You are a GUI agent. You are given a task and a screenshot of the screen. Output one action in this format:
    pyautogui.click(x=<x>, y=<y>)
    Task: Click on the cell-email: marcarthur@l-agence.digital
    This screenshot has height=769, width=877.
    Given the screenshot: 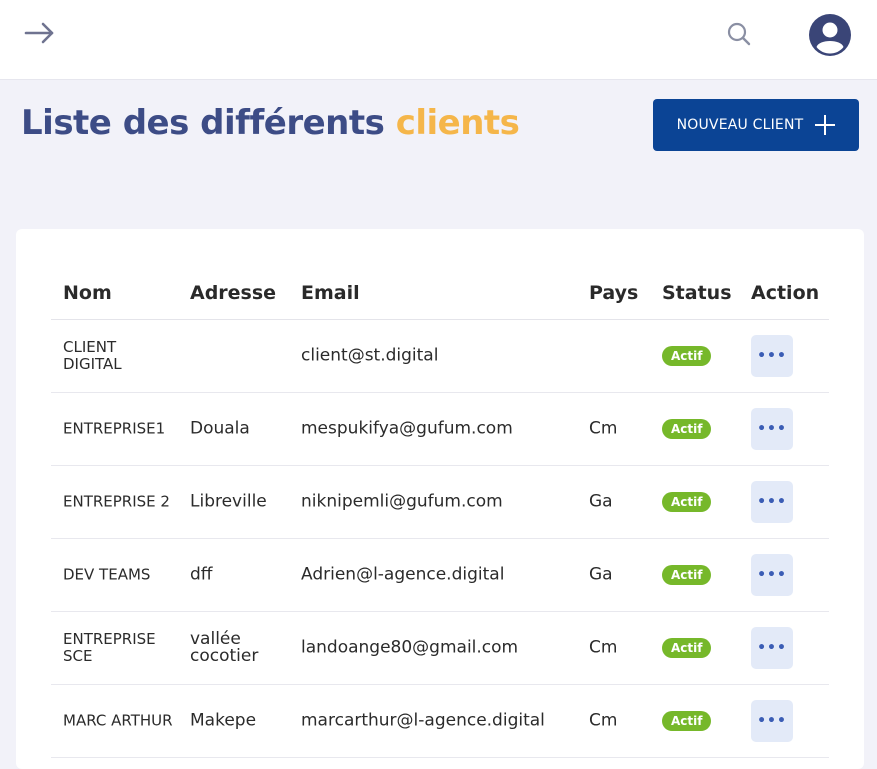 What is the action you would take?
    pyautogui.click(x=423, y=720)
    